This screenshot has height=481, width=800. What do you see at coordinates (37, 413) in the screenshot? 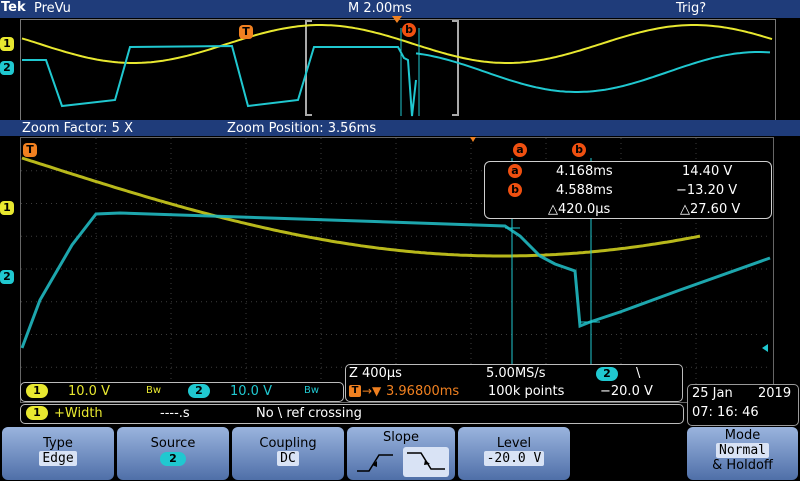
I see `measurement-channel-badge: 1` at bounding box center [37, 413].